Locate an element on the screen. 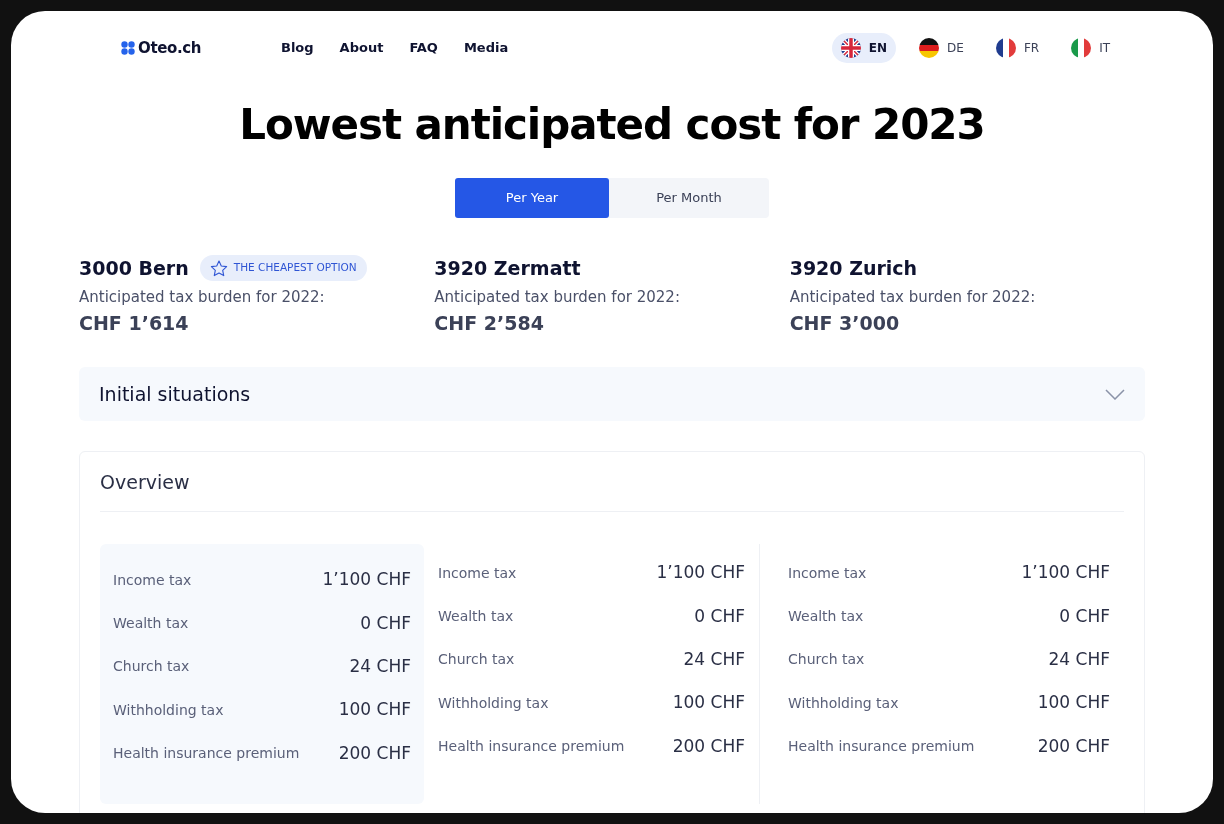 The width and height of the screenshot is (1224, 824). tax-amount: CHF 3’000 is located at coordinates (845, 323).